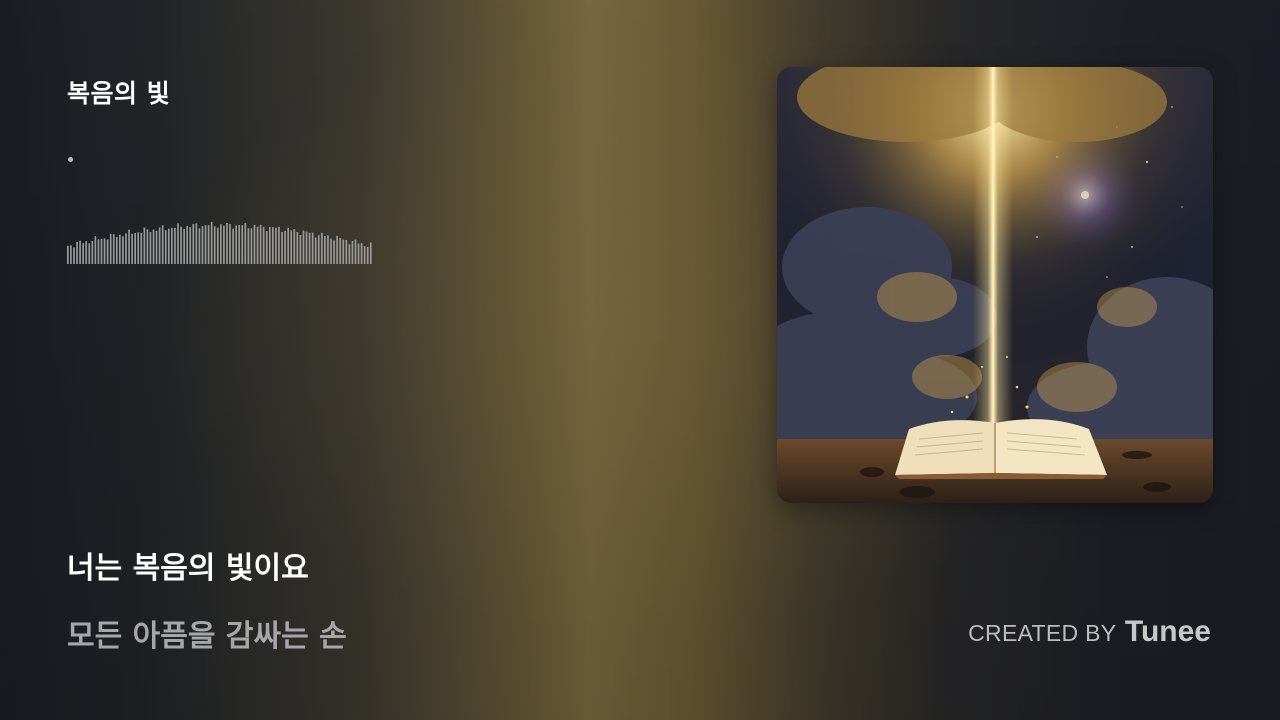  I want to click on song-title: 복음의 빛, so click(119, 93).